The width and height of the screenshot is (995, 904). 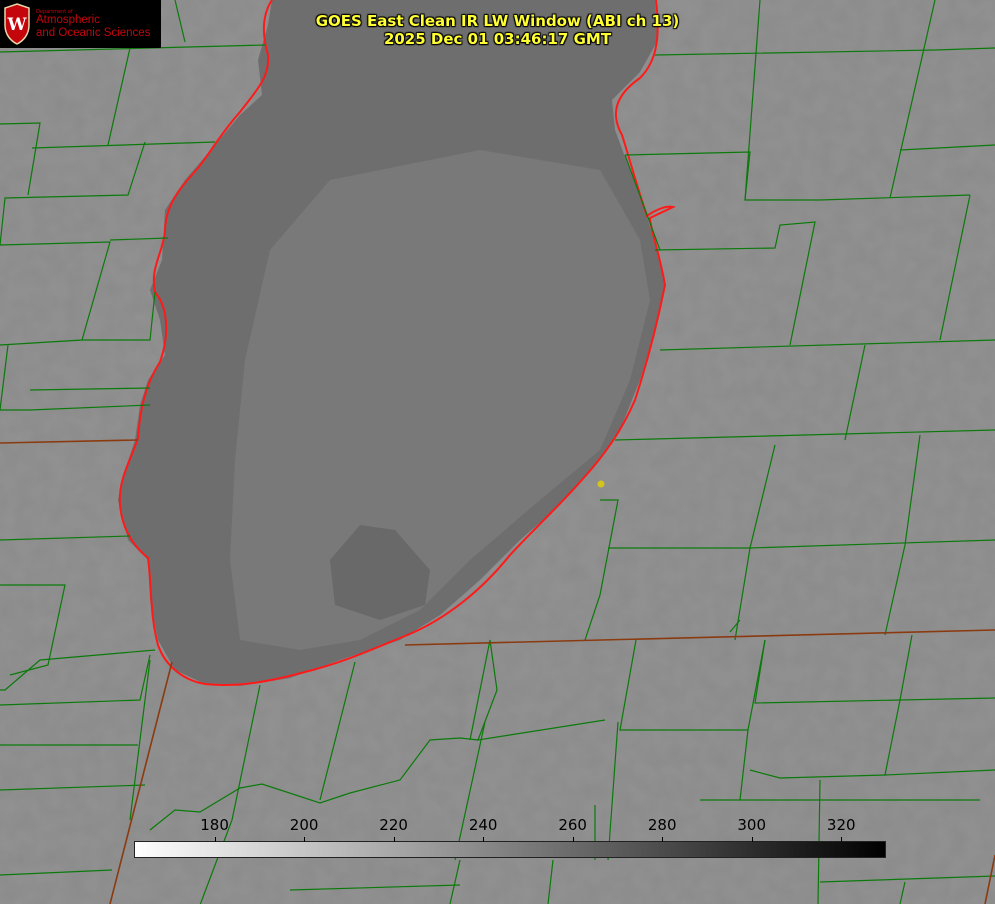 I want to click on uw-crest-icon: W, so click(x=17, y=24).